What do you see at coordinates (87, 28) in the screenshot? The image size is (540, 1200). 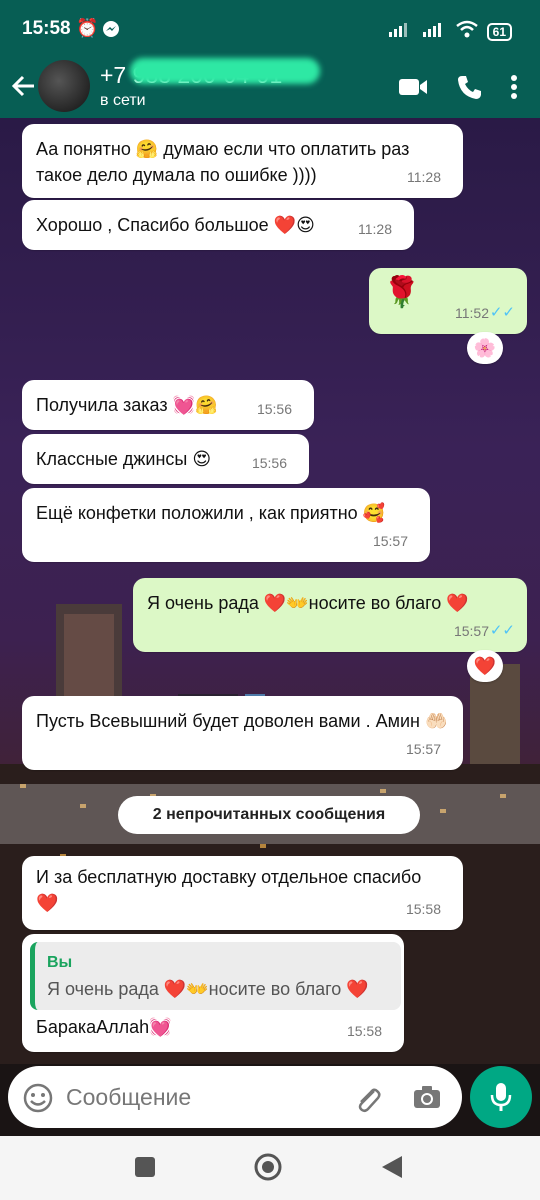 I see `alarm-icon: ⏰` at bounding box center [87, 28].